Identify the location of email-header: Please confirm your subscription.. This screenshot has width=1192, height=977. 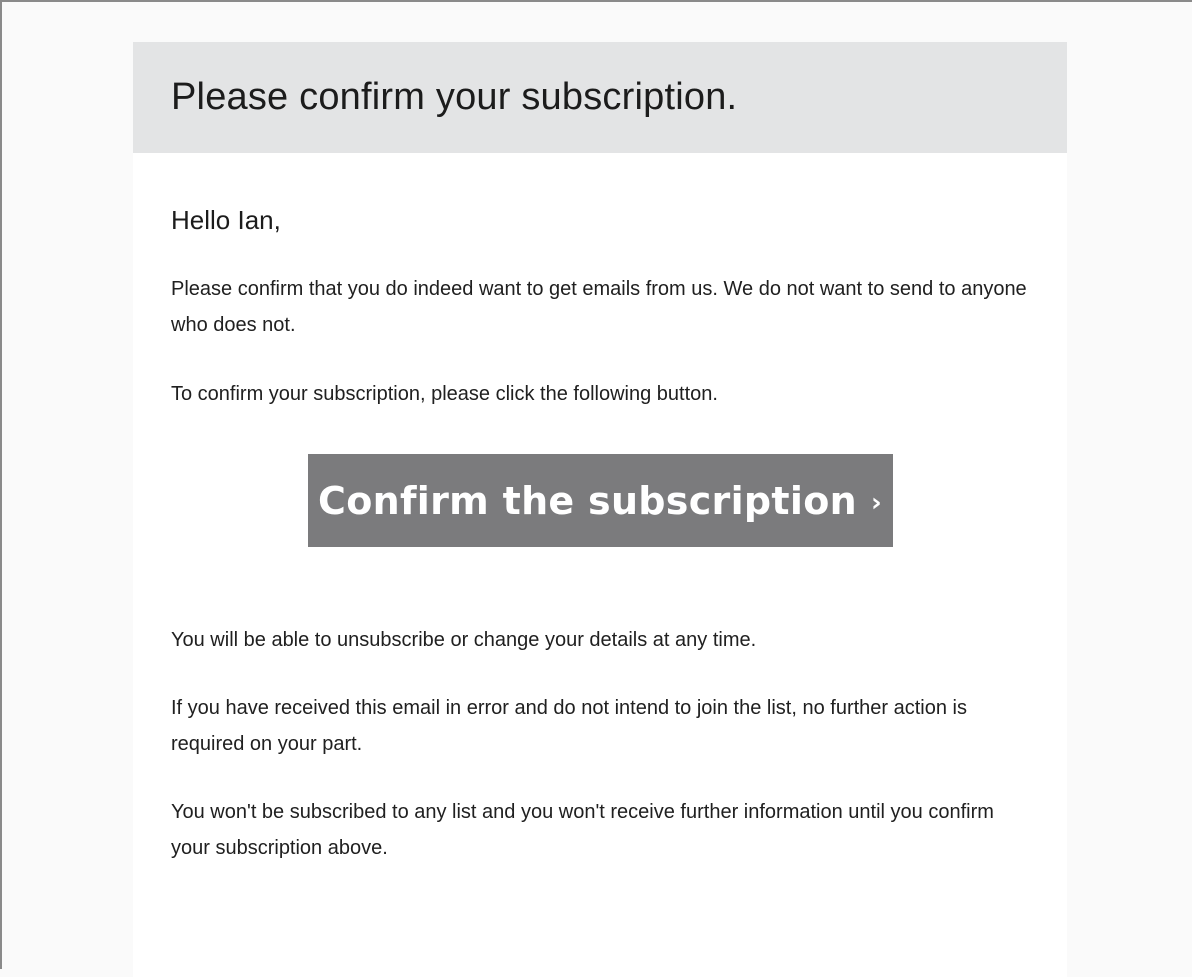
(600, 97).